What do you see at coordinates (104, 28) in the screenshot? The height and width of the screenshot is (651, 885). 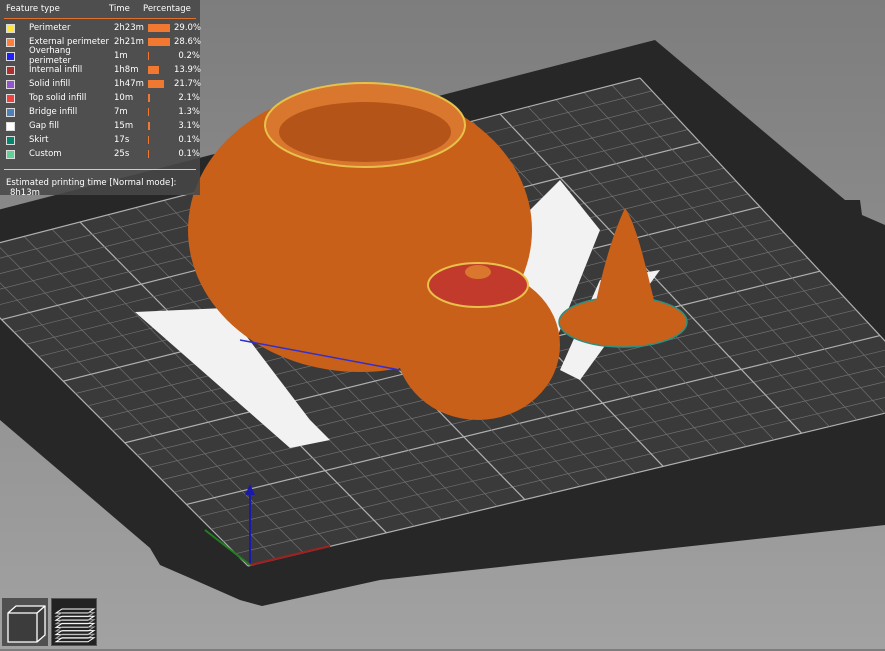 I see `legend-item: Perimeter 2h23m 29.0%` at bounding box center [104, 28].